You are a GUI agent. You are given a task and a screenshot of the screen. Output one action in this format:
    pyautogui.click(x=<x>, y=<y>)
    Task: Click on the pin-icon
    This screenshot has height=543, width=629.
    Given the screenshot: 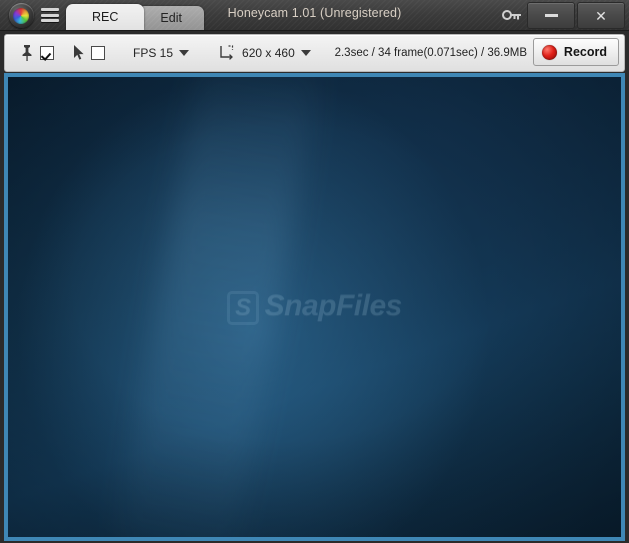 What is the action you would take?
    pyautogui.click(x=27, y=53)
    